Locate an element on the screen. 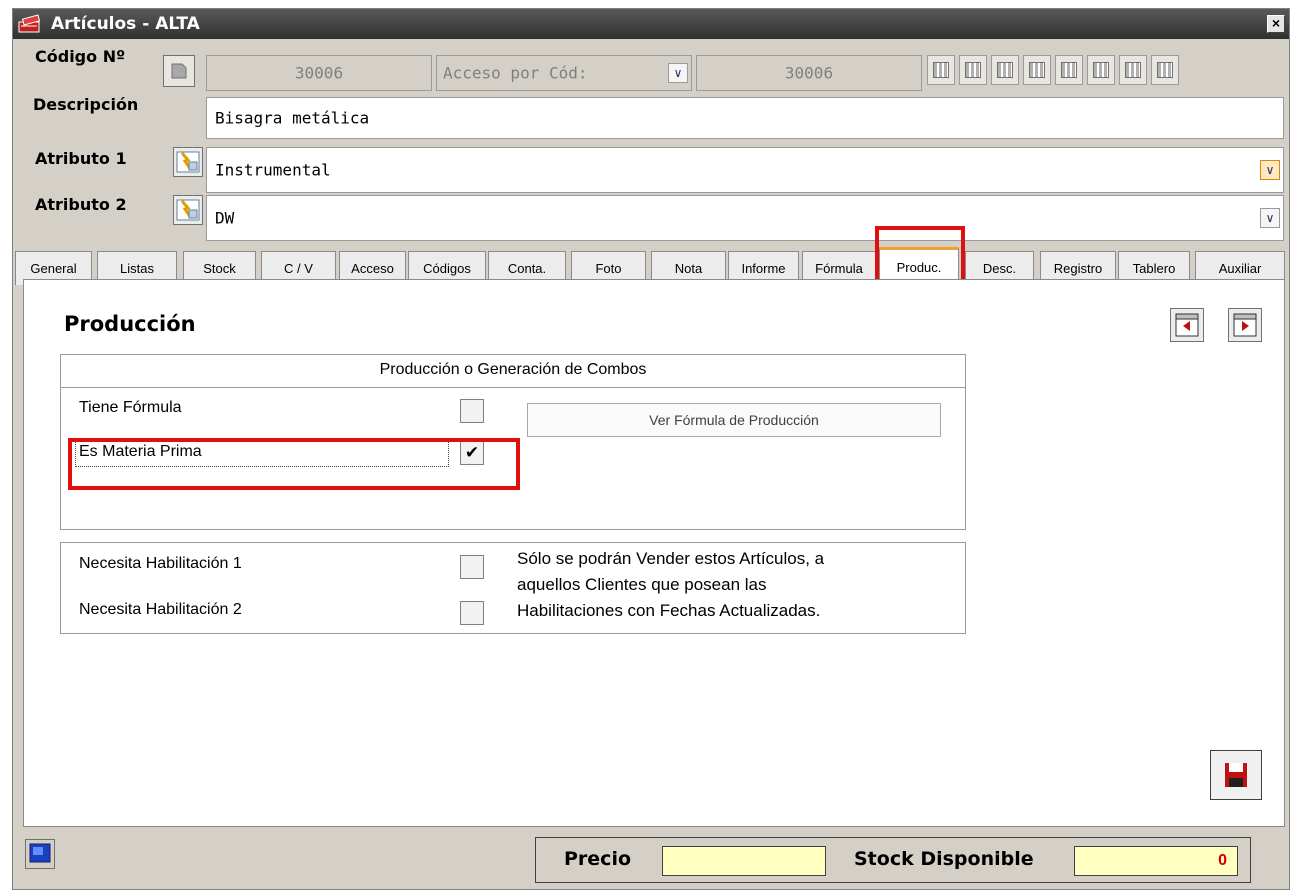 The image size is (1292, 894). materia-prima-highlight is located at coordinates (294, 464).